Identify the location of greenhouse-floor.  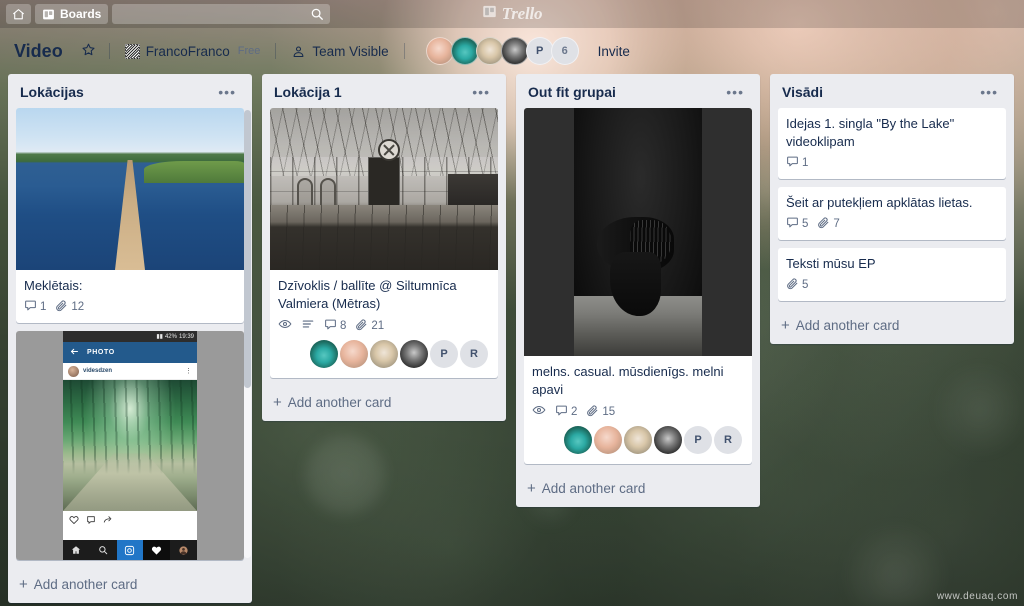
(384, 237).